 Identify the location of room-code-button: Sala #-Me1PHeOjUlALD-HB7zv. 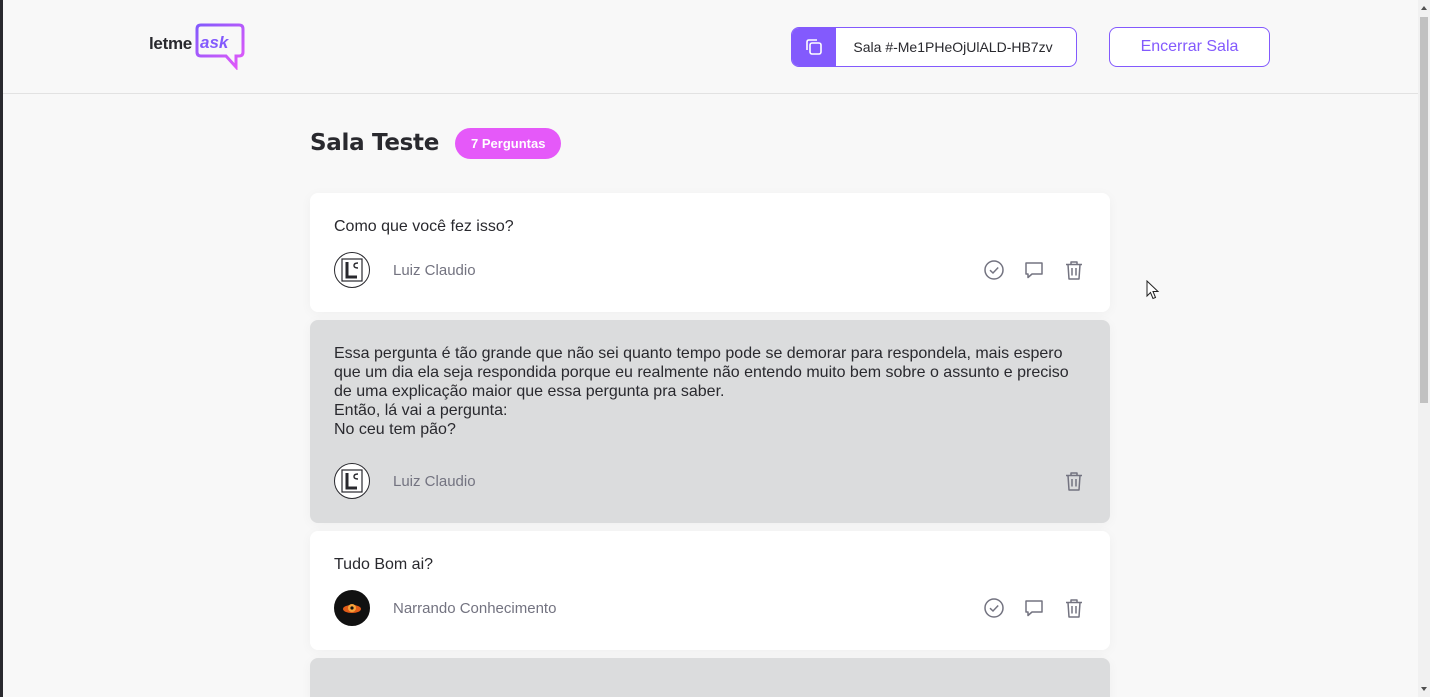
(934, 47).